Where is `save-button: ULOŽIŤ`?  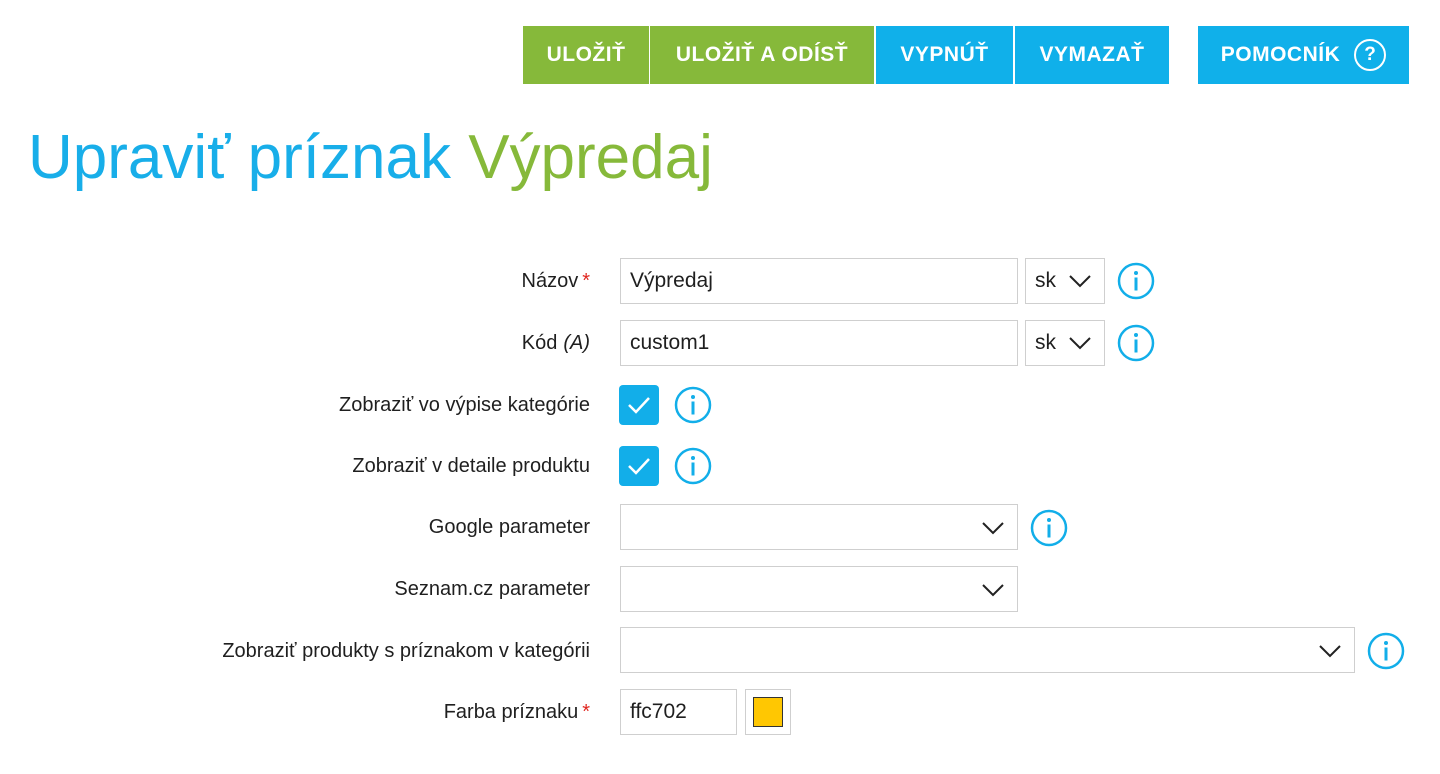 save-button: ULOŽIŤ is located at coordinates (586, 55).